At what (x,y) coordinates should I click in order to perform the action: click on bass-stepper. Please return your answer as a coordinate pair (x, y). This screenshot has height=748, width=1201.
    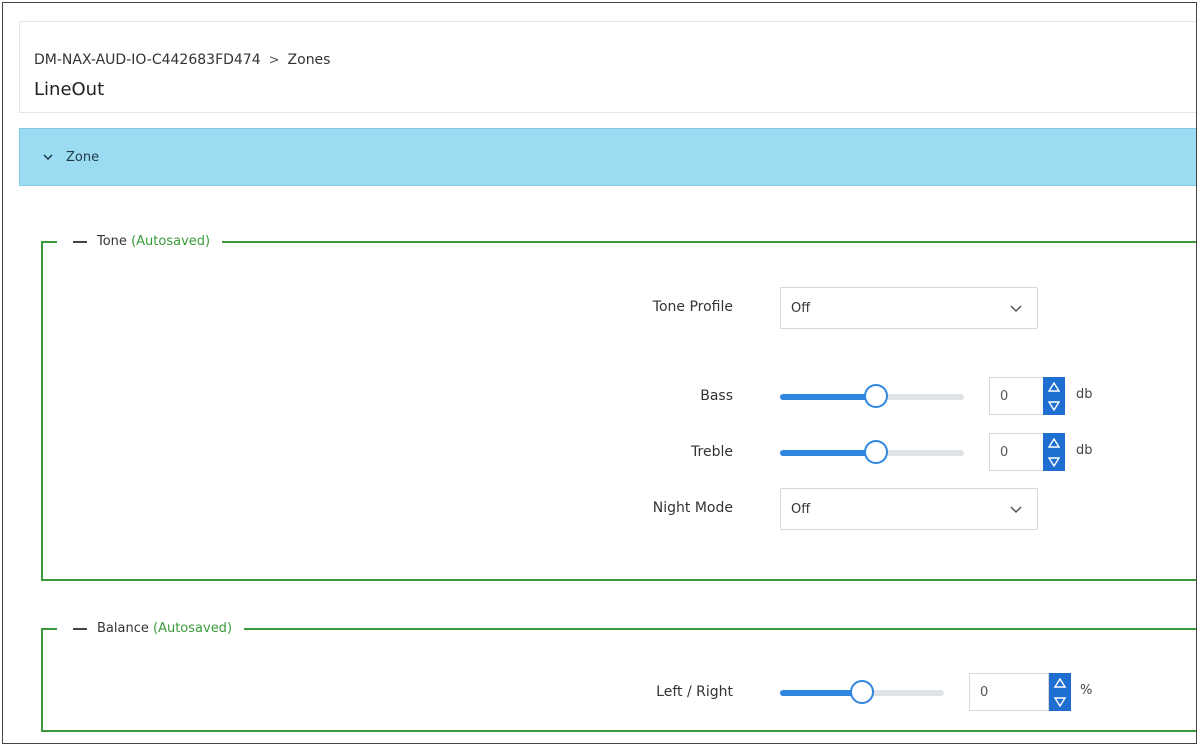
    Looking at the image, I should click on (1054, 396).